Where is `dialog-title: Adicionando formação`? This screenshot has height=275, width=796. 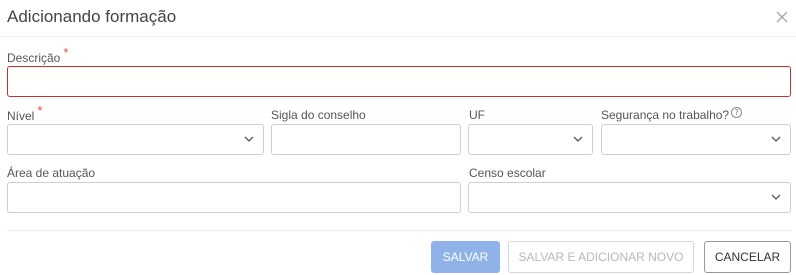
dialog-title: Adicionando formação is located at coordinates (92, 16).